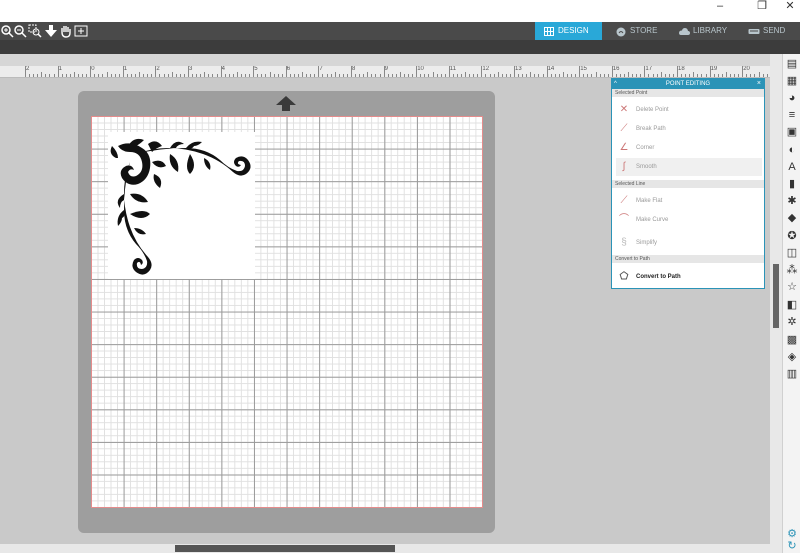 The image size is (800, 553). What do you see at coordinates (762, 6) in the screenshot?
I see `restore-button: ❐` at bounding box center [762, 6].